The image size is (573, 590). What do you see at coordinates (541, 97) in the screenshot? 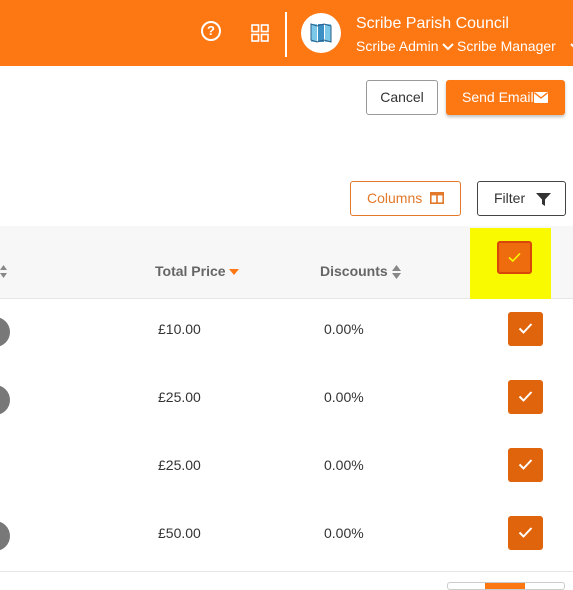
I see `envelope-icon` at bounding box center [541, 97].